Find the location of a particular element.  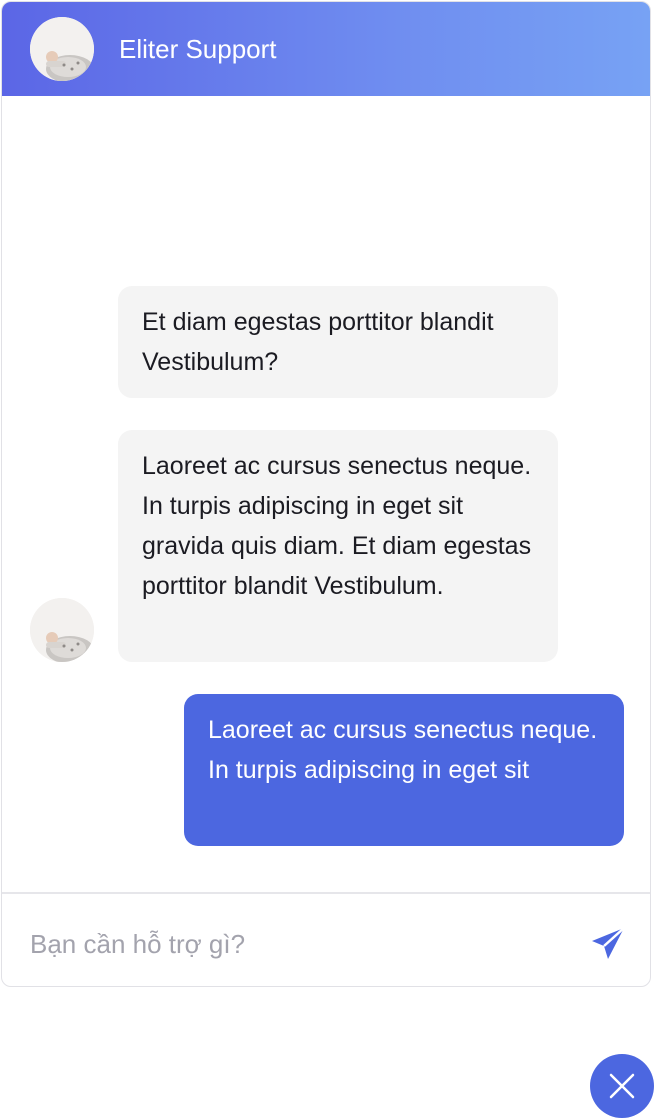

message-composer is located at coordinates (326, 939).